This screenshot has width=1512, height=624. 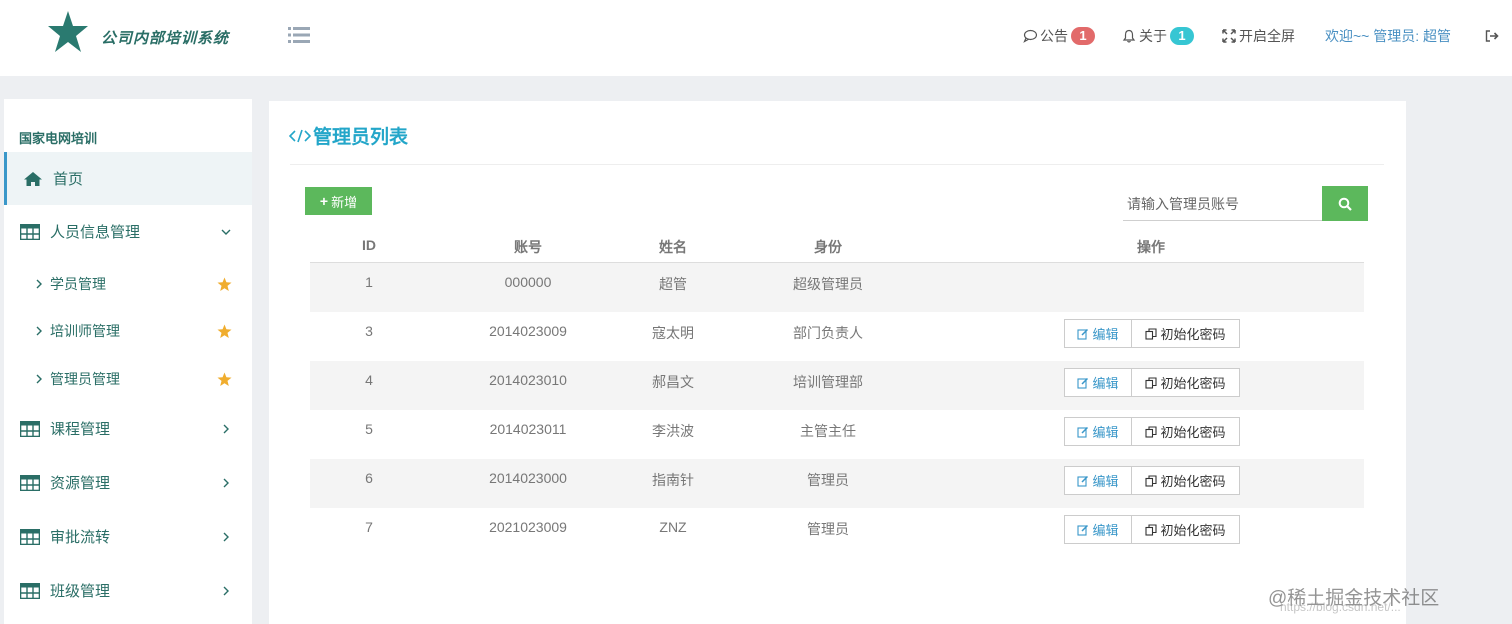 What do you see at coordinates (1151, 247) in the screenshot?
I see `column-header-actions: 操作` at bounding box center [1151, 247].